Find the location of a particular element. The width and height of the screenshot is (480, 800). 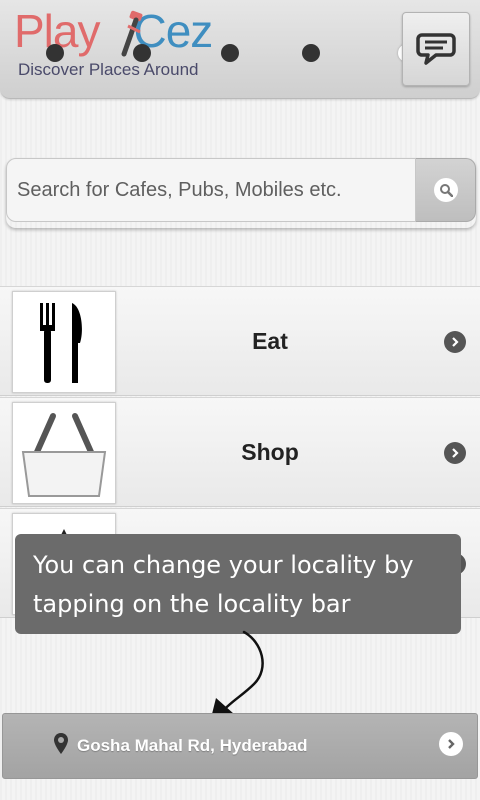

search-input is located at coordinates (211, 190).